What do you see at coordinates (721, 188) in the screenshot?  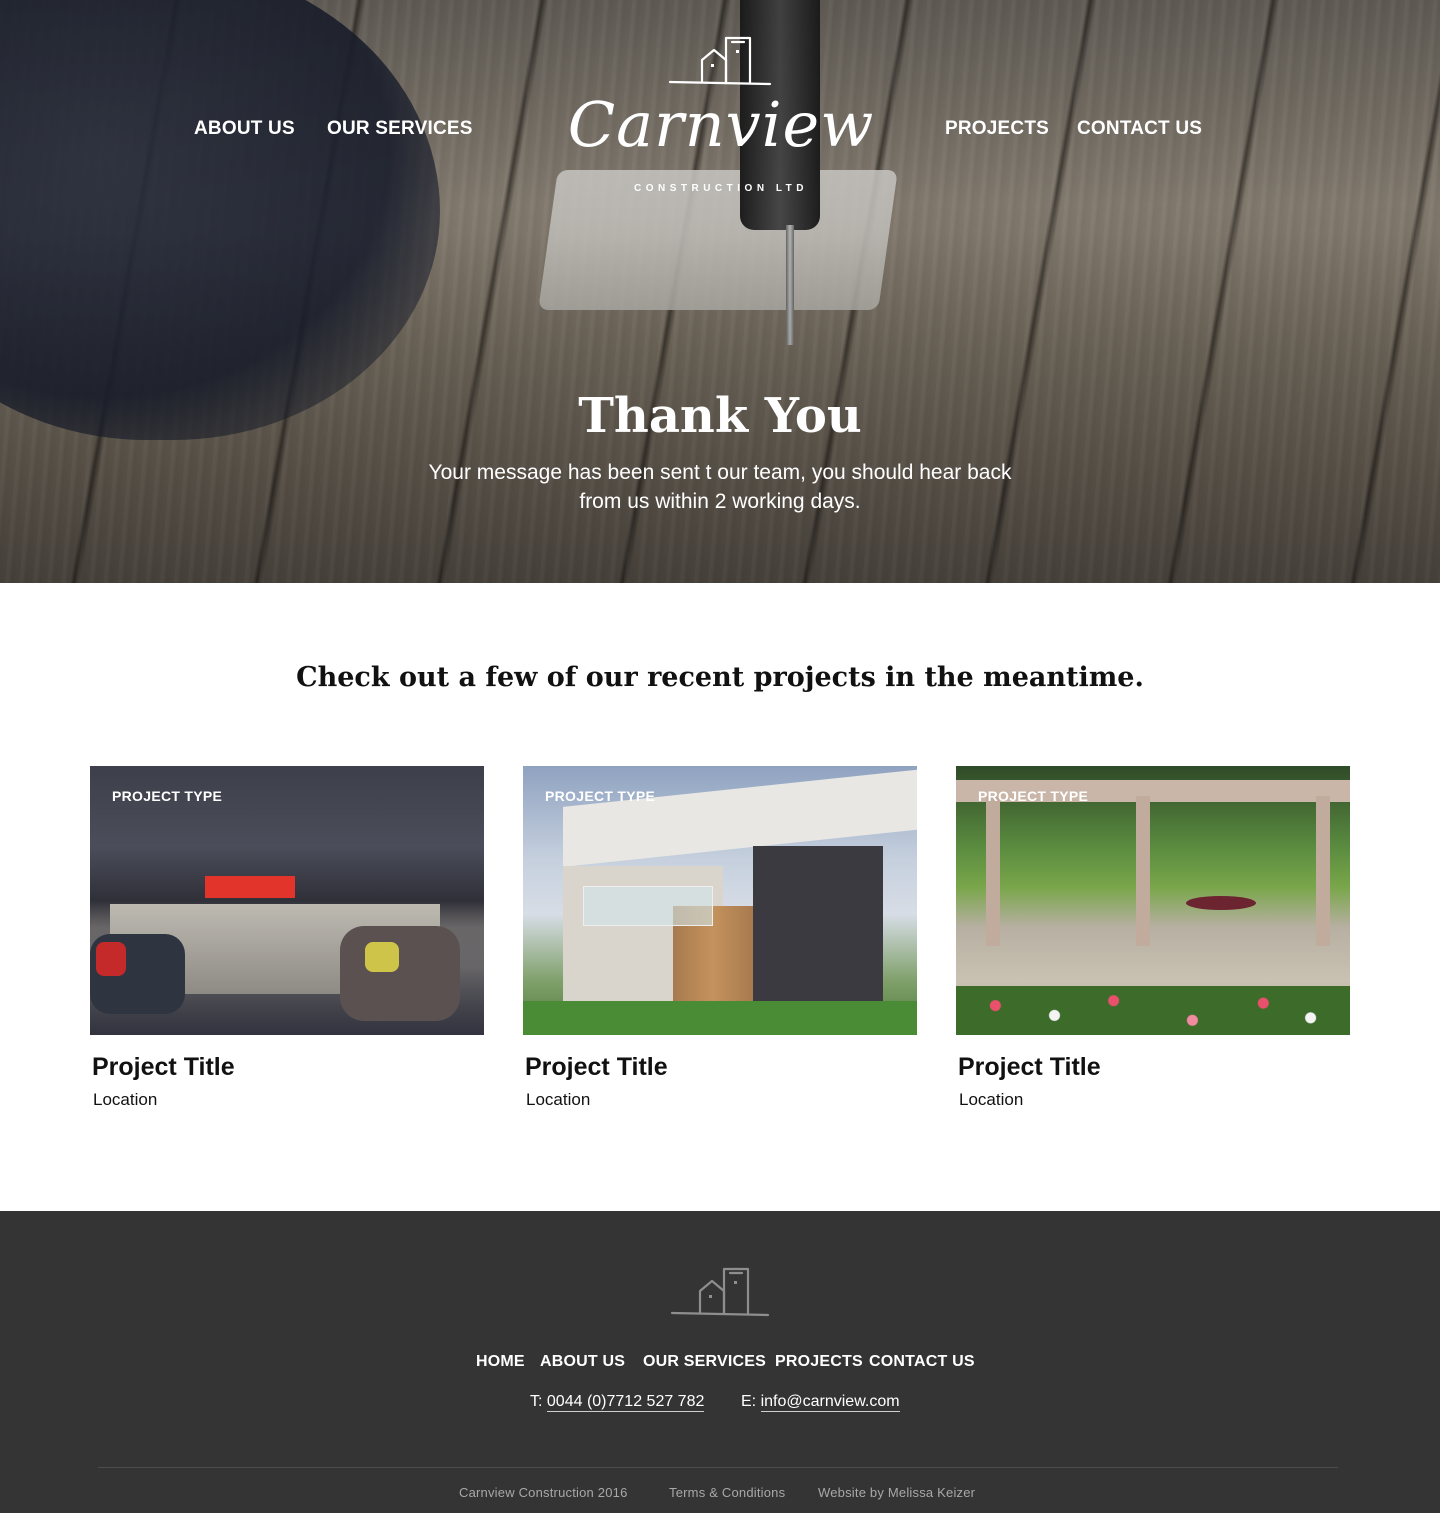 I see `logo-tagline: CONSTRUCTION LTD` at bounding box center [721, 188].